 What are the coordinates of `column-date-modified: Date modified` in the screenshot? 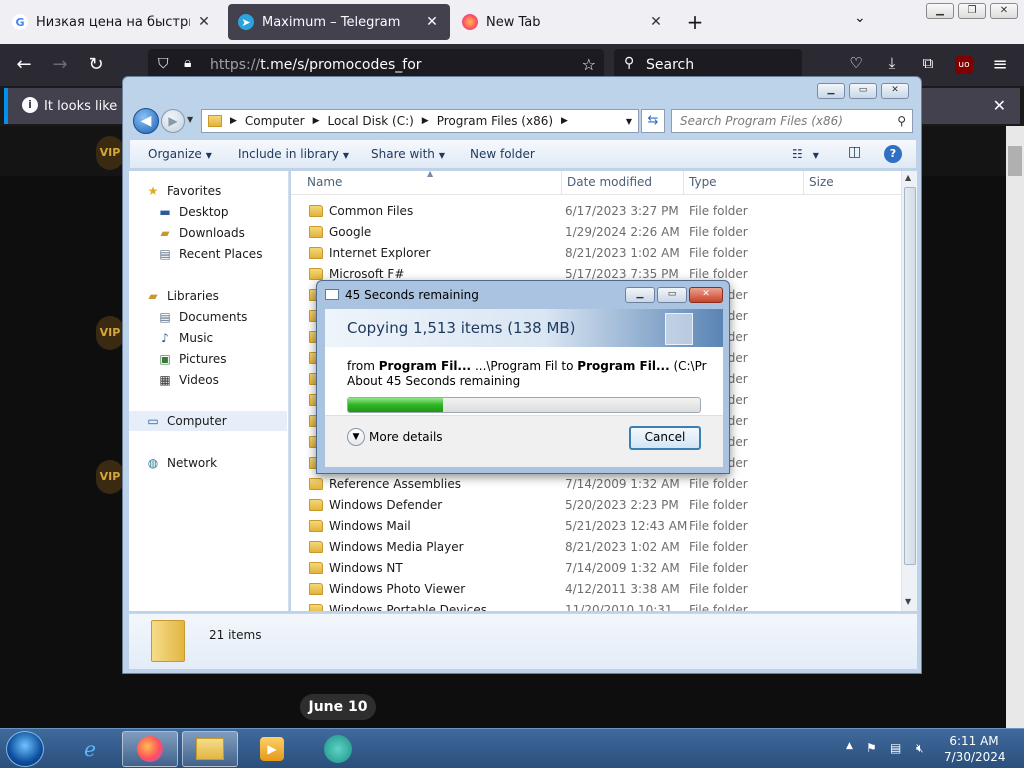 It's located at (609, 182).